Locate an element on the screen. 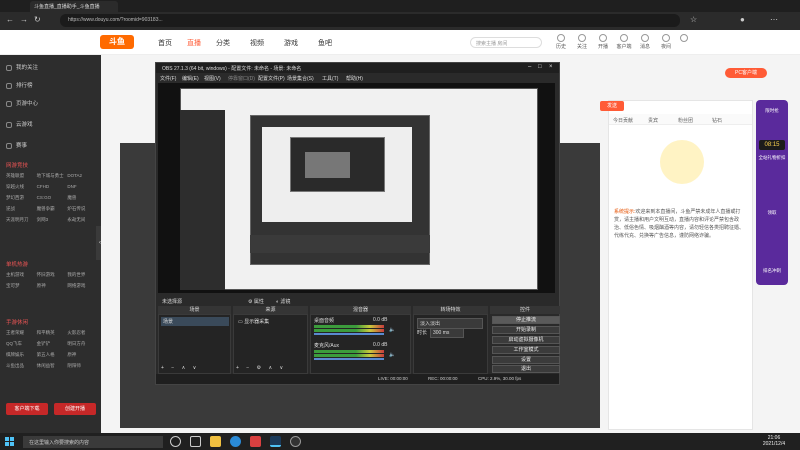  nav-home: 首页 is located at coordinates (165, 43).